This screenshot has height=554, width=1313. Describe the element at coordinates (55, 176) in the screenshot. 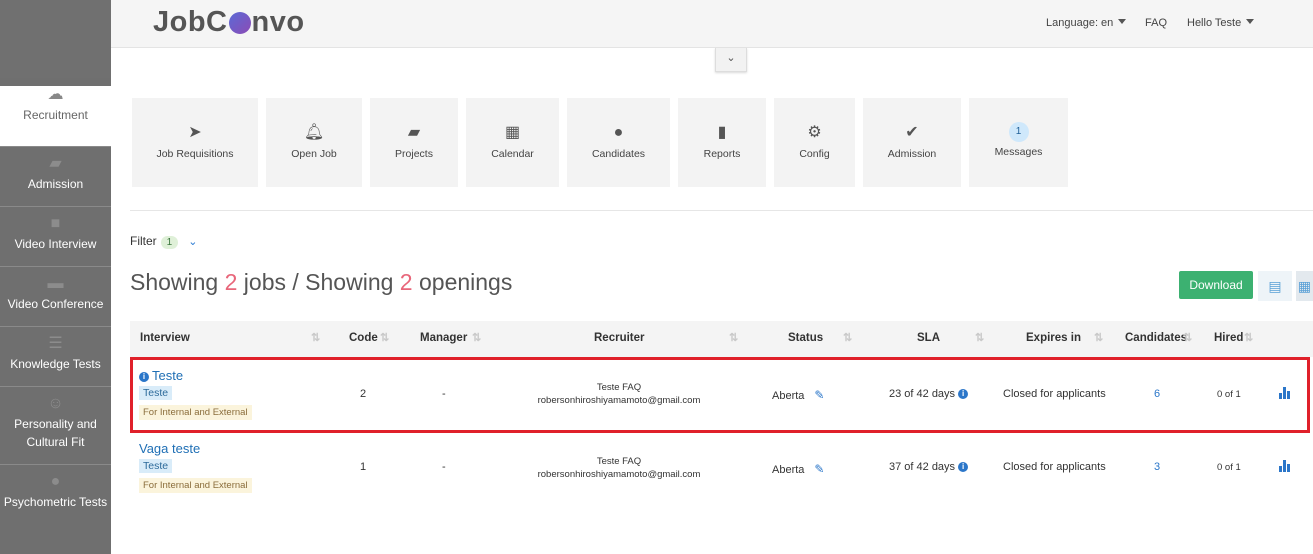

I see `sidebar-item-admission: ▰ Admission` at that location.